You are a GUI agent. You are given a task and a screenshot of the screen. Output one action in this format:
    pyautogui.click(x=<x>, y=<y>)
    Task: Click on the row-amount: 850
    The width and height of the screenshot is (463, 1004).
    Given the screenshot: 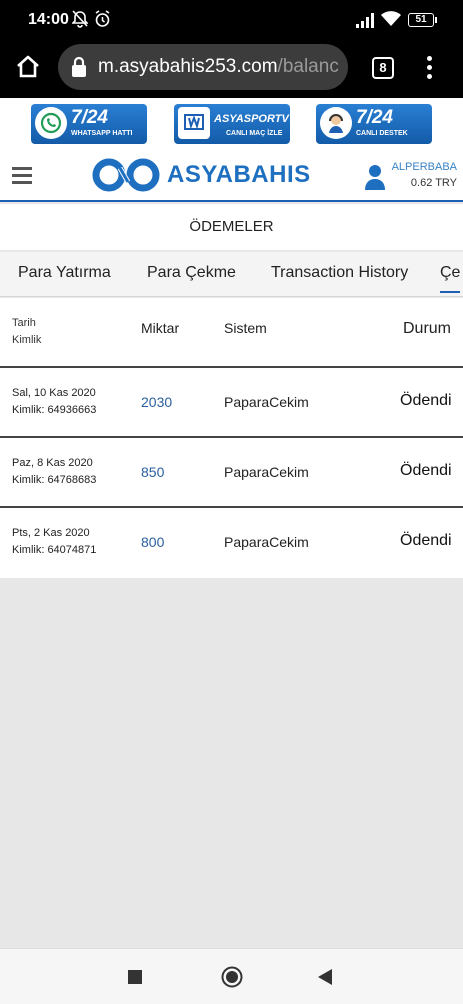 What is the action you would take?
    pyautogui.click(x=153, y=472)
    